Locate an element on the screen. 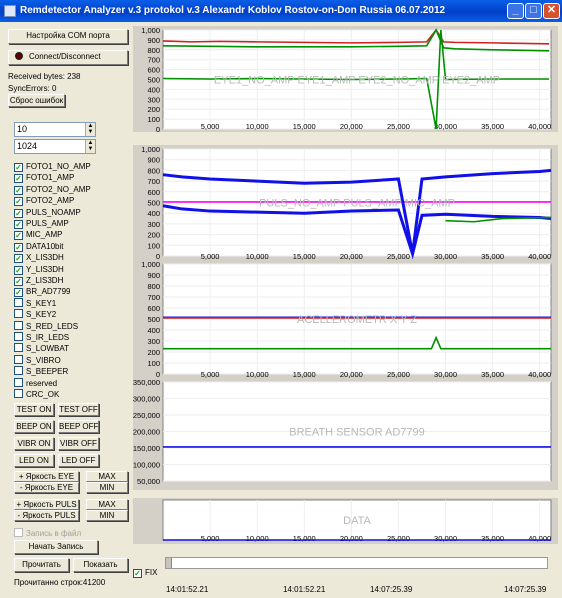 Image resolution: width=562 pixels, height=598 pixels. test-off-button: TEST OFF is located at coordinates (78, 409).